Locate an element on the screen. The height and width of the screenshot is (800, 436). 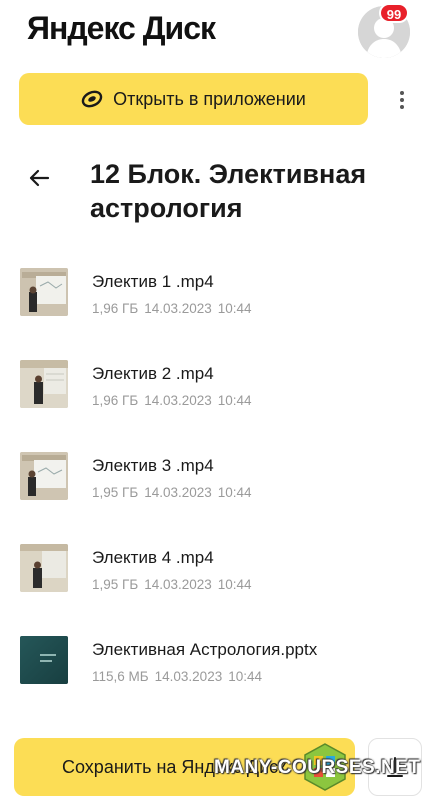
file-meta: 115,6 МБ 14.03.2023 10:44 is located at coordinates (180, 676).